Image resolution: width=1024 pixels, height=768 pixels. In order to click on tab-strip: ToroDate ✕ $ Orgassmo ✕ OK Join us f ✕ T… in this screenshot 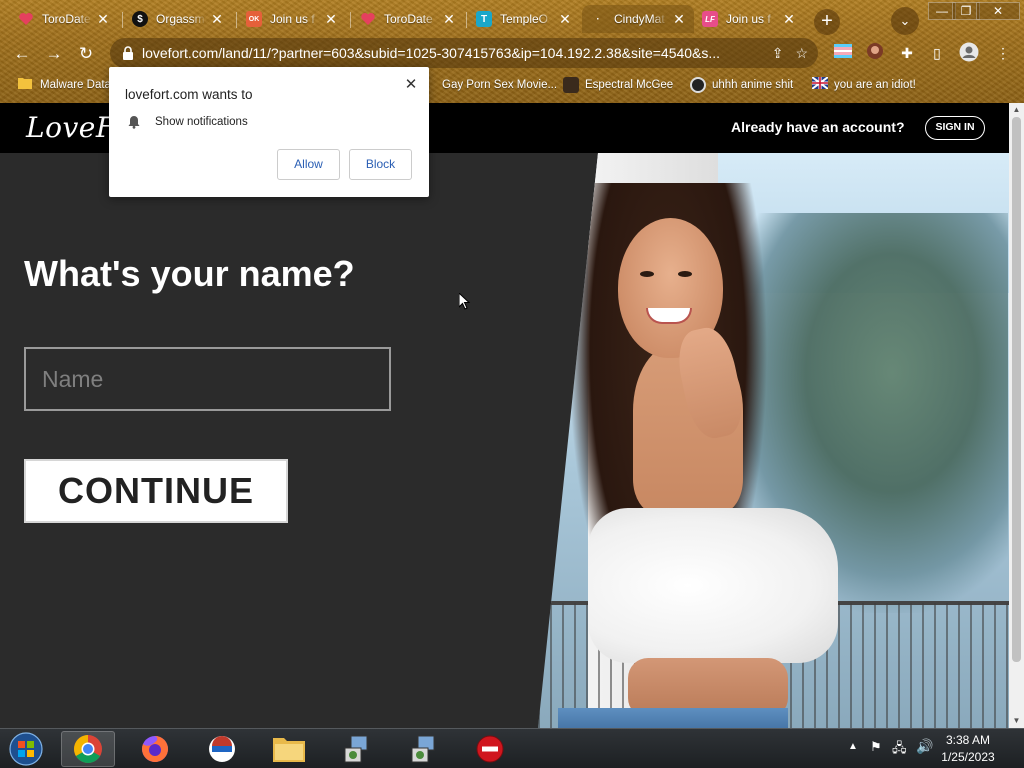, I will do `click(512, 18)`.